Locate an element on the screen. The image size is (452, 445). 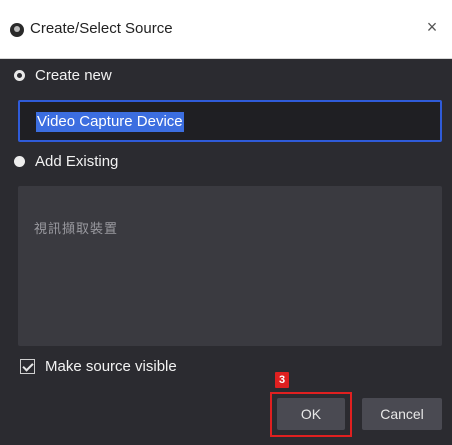
obs-app-icon is located at coordinates (17, 30).